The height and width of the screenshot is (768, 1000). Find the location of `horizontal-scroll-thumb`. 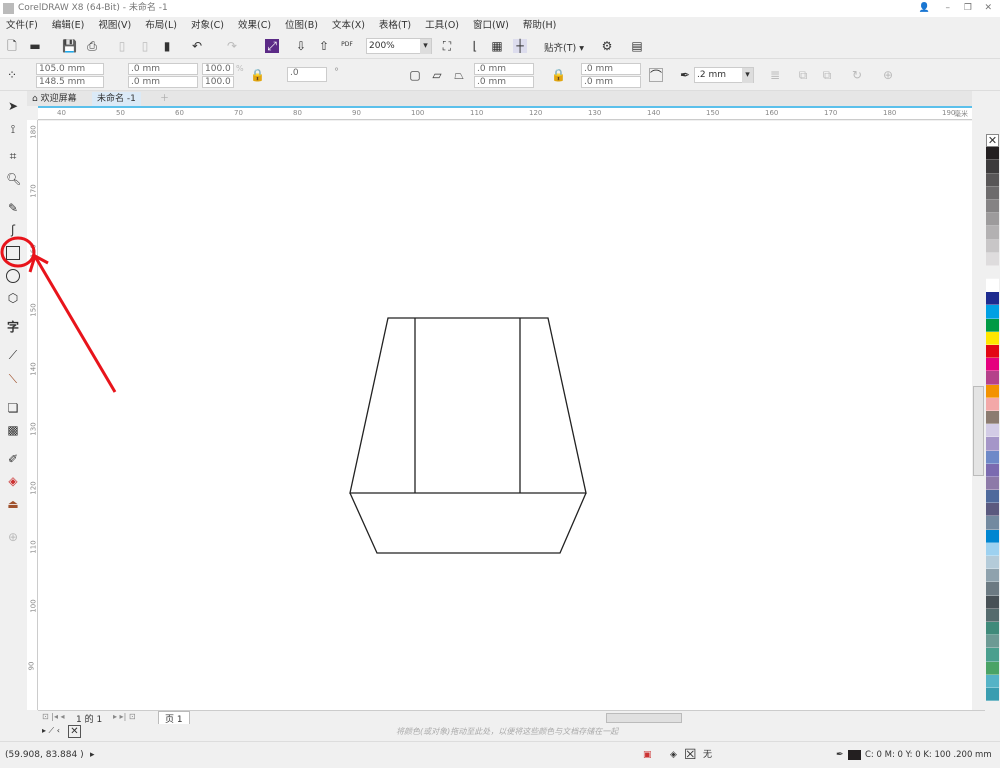

horizontal-scroll-thumb is located at coordinates (644, 718).